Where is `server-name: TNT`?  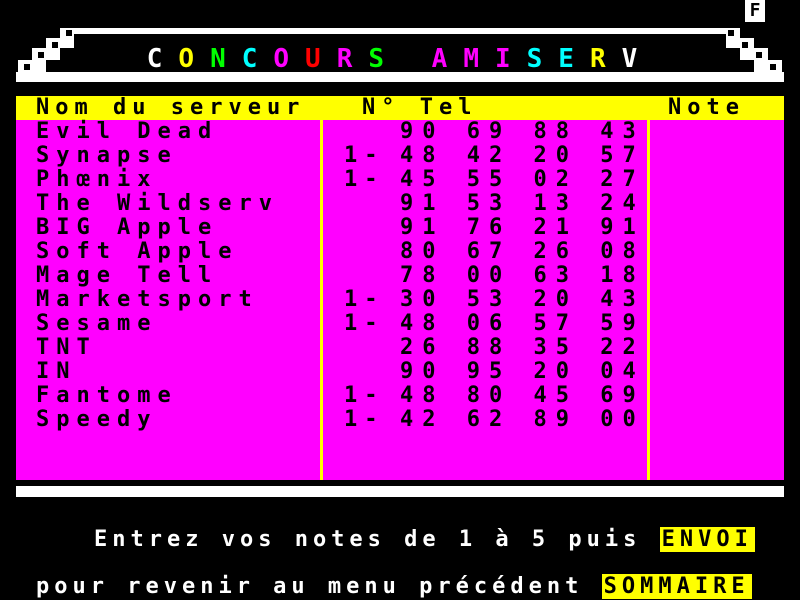 server-name: TNT is located at coordinates (66, 347).